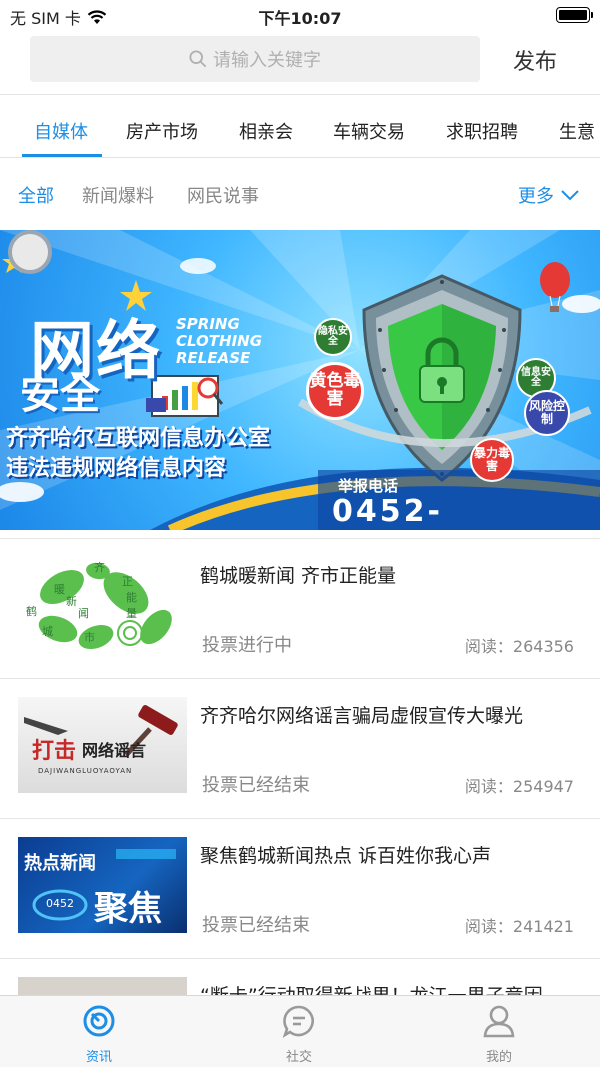  I want to click on status-bar: 无 SIM 卡 下午10:07, so click(300, 15).